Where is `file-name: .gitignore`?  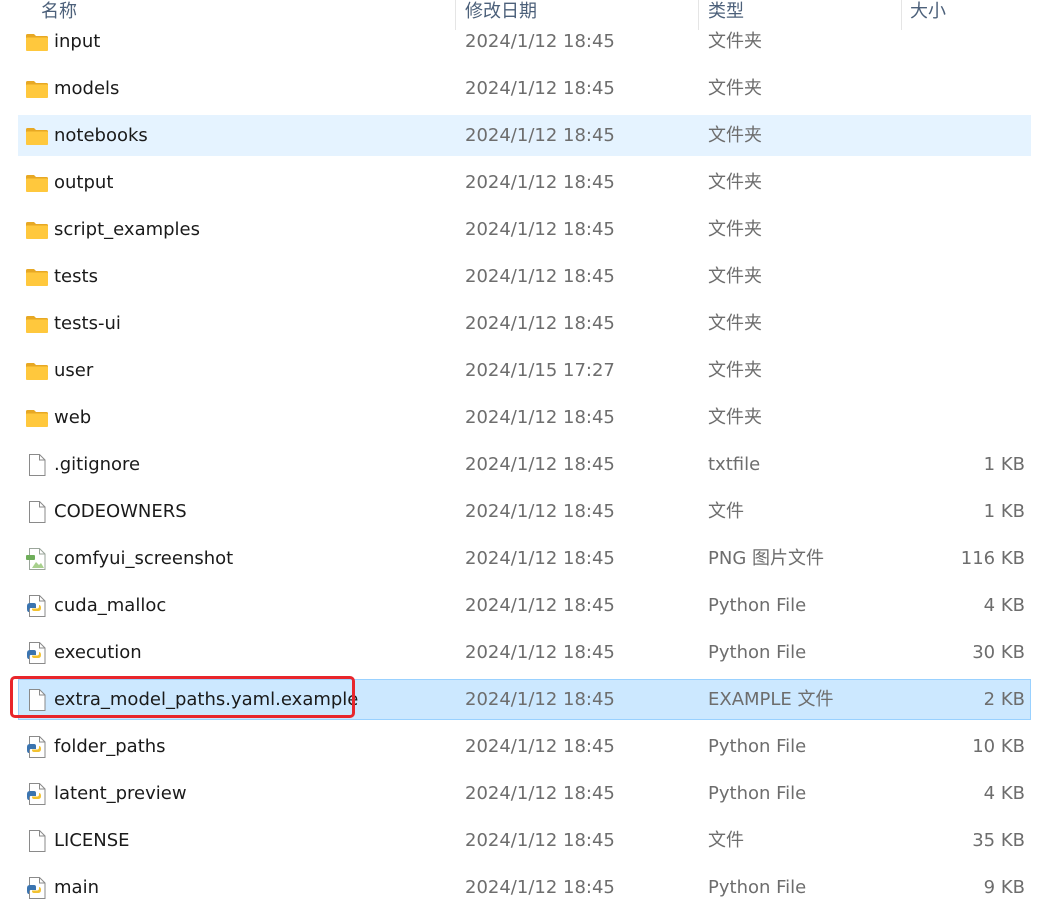
file-name: .gitignore is located at coordinates (97, 464).